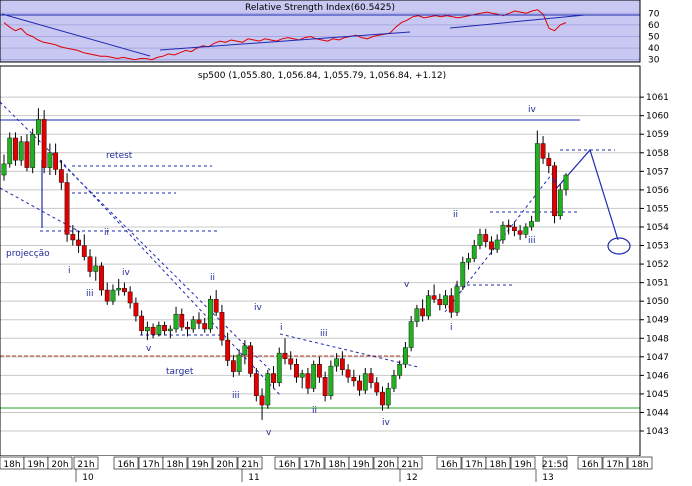  I want to click on day-label: 12, so click(411, 477).